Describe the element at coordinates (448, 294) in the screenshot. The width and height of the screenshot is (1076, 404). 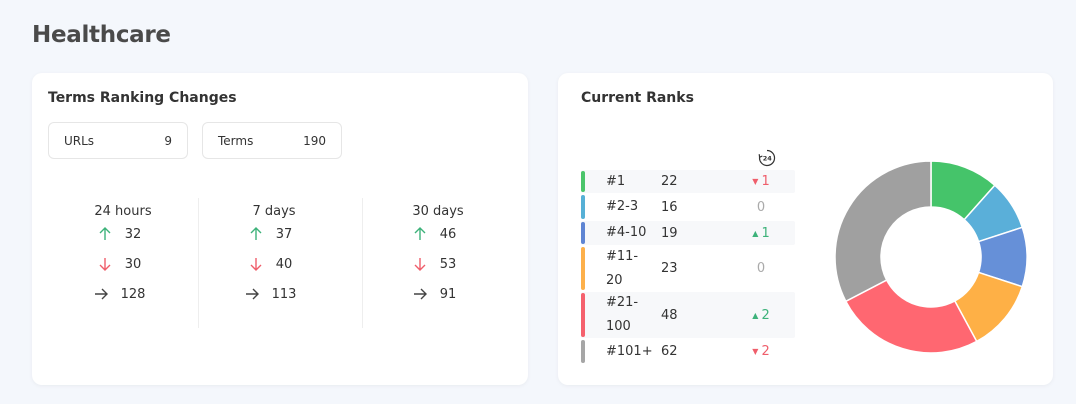
I see `same-count: 91` at that location.